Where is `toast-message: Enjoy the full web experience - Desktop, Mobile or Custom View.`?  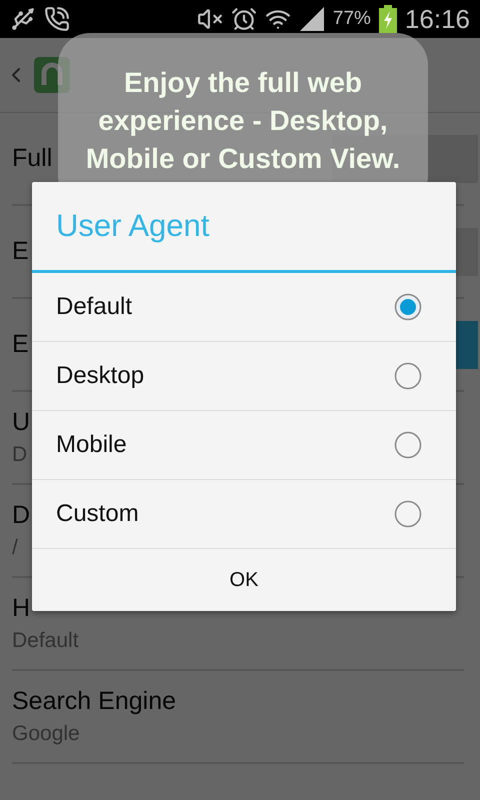 toast-message: Enjoy the full web experience - Desktop, Mobile or Custom View. is located at coordinates (243, 121).